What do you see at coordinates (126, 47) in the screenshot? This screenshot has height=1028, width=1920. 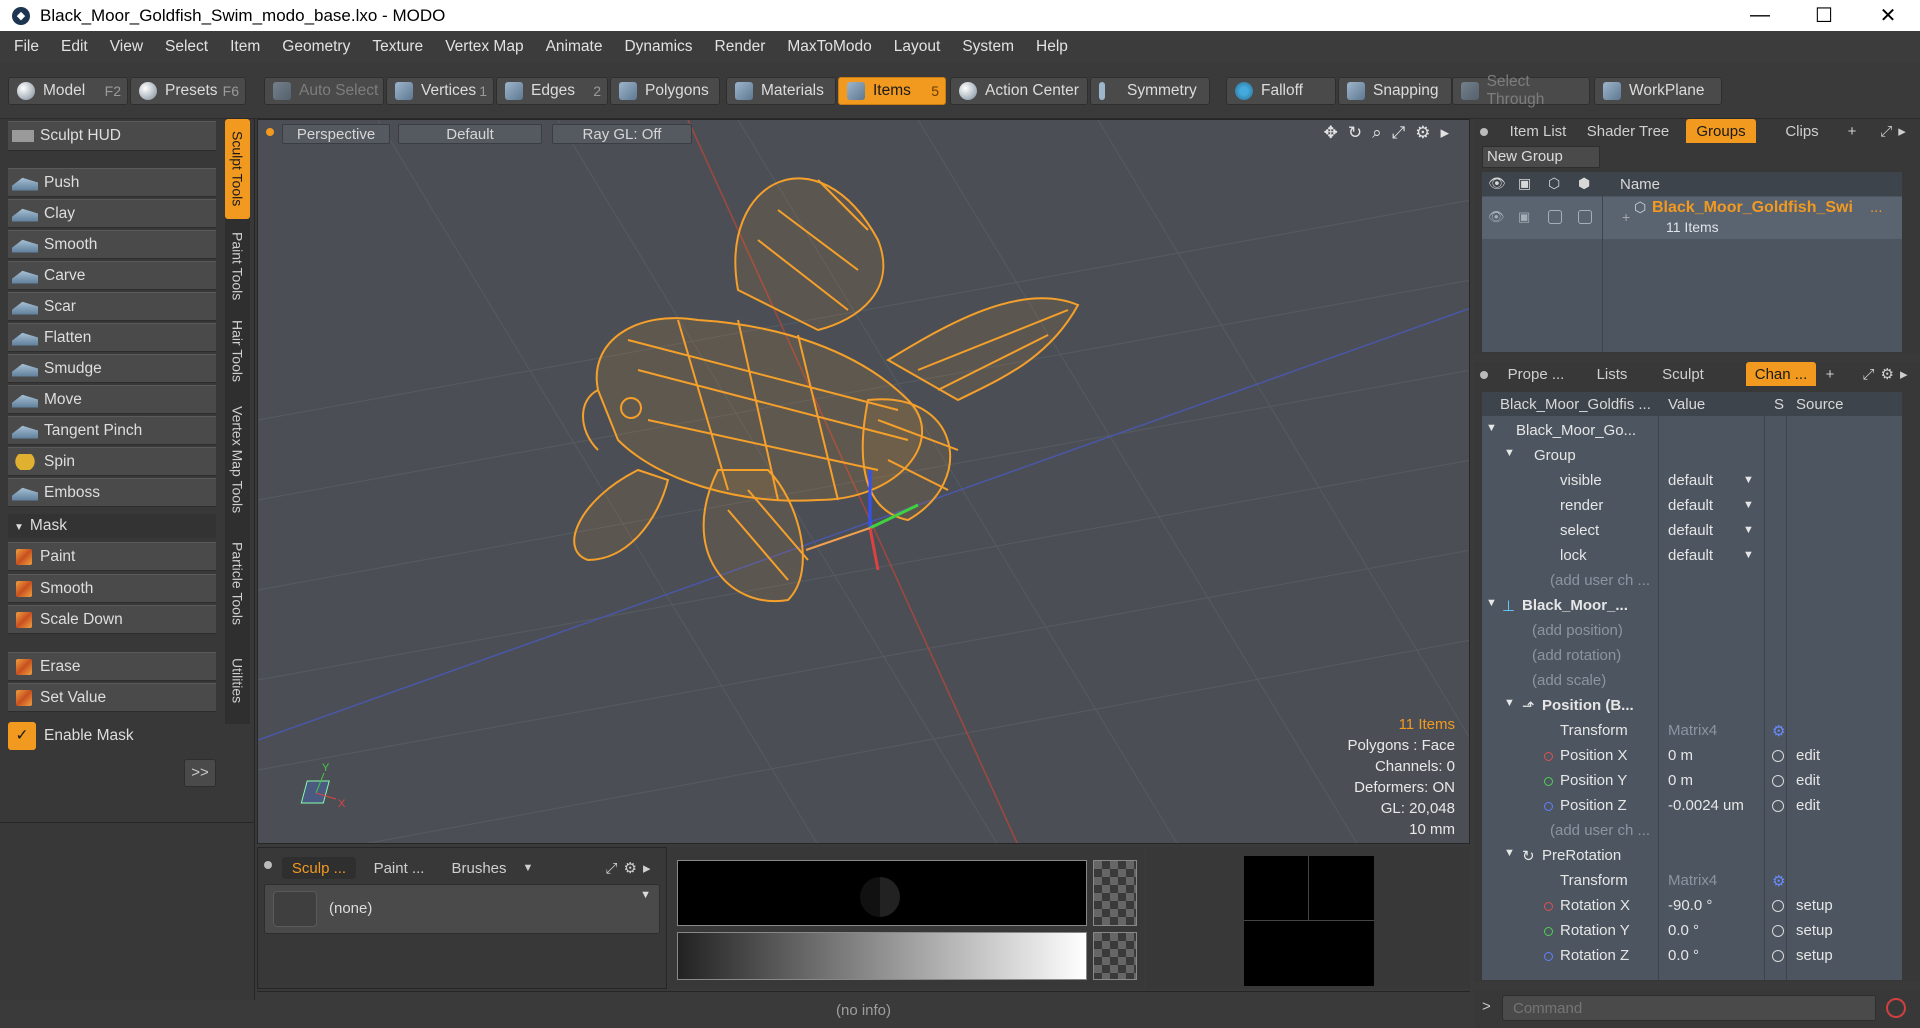 I see `menu-view: View` at bounding box center [126, 47].